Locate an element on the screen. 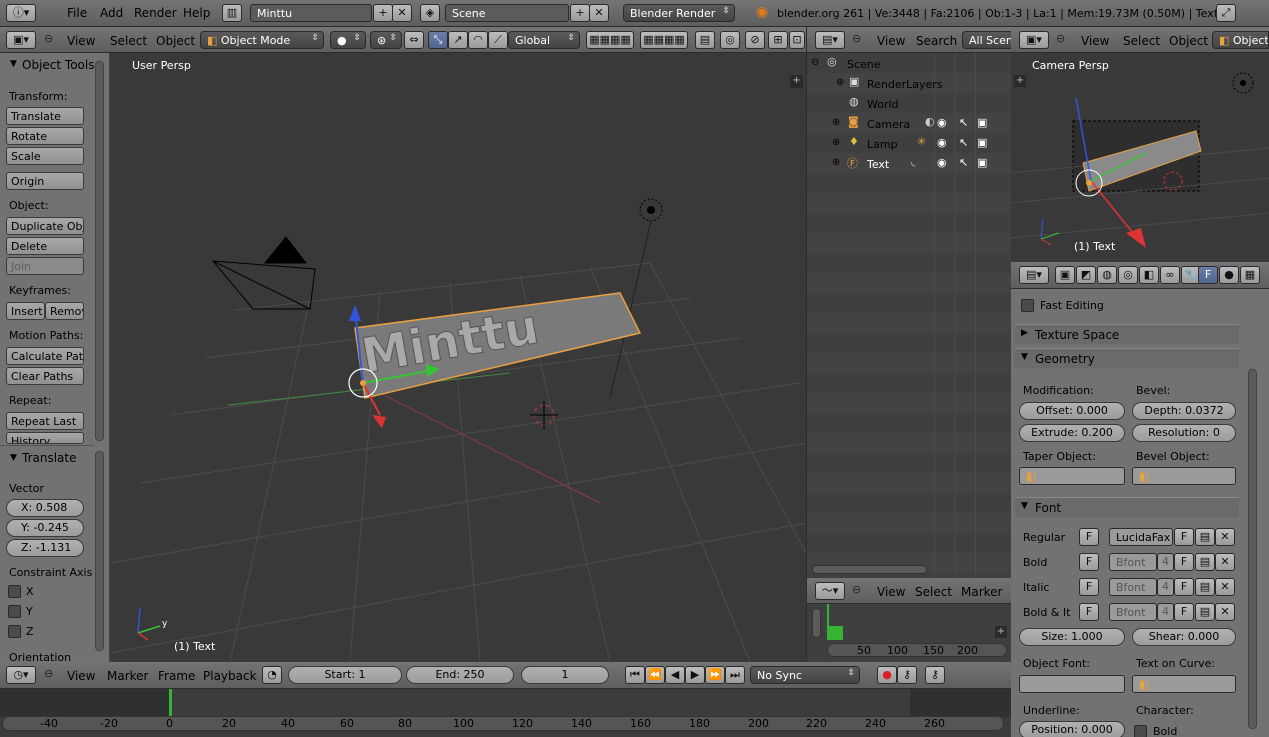  screen-layout-icon: ▥ is located at coordinates (232, 13).